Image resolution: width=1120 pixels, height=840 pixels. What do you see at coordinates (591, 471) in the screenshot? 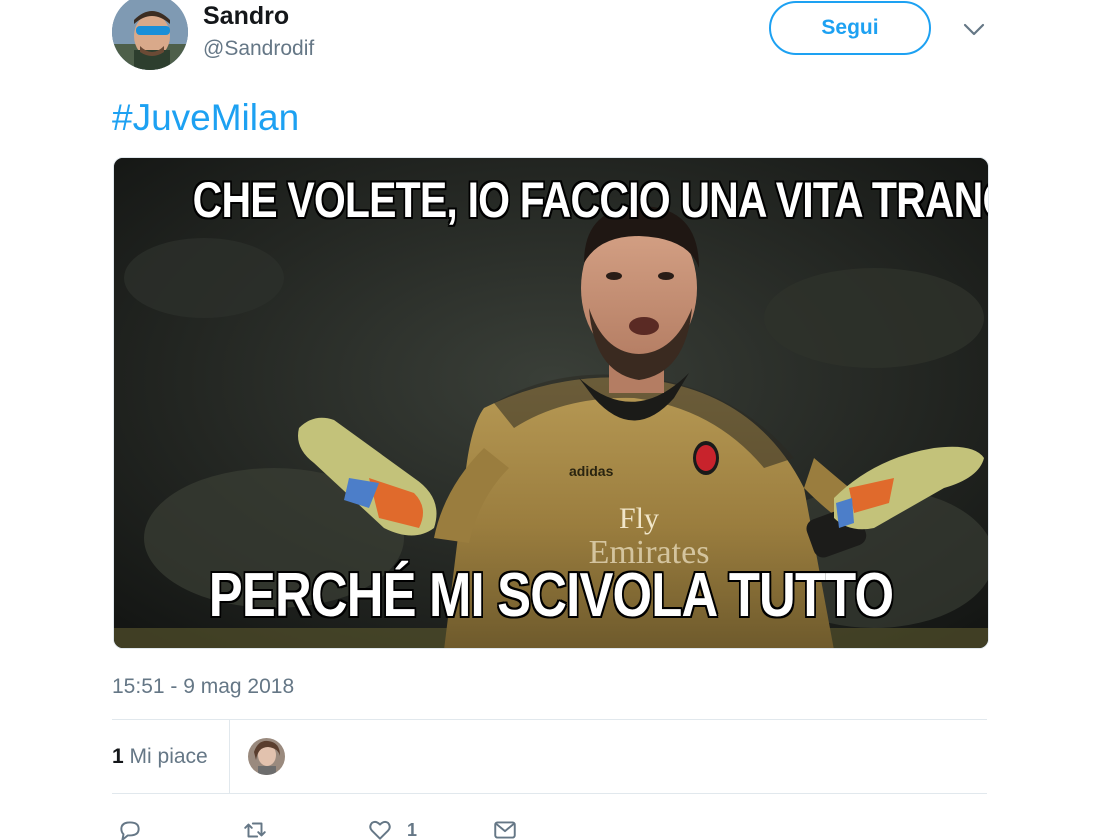
I see `jersey-brand-text: adidas` at bounding box center [591, 471].